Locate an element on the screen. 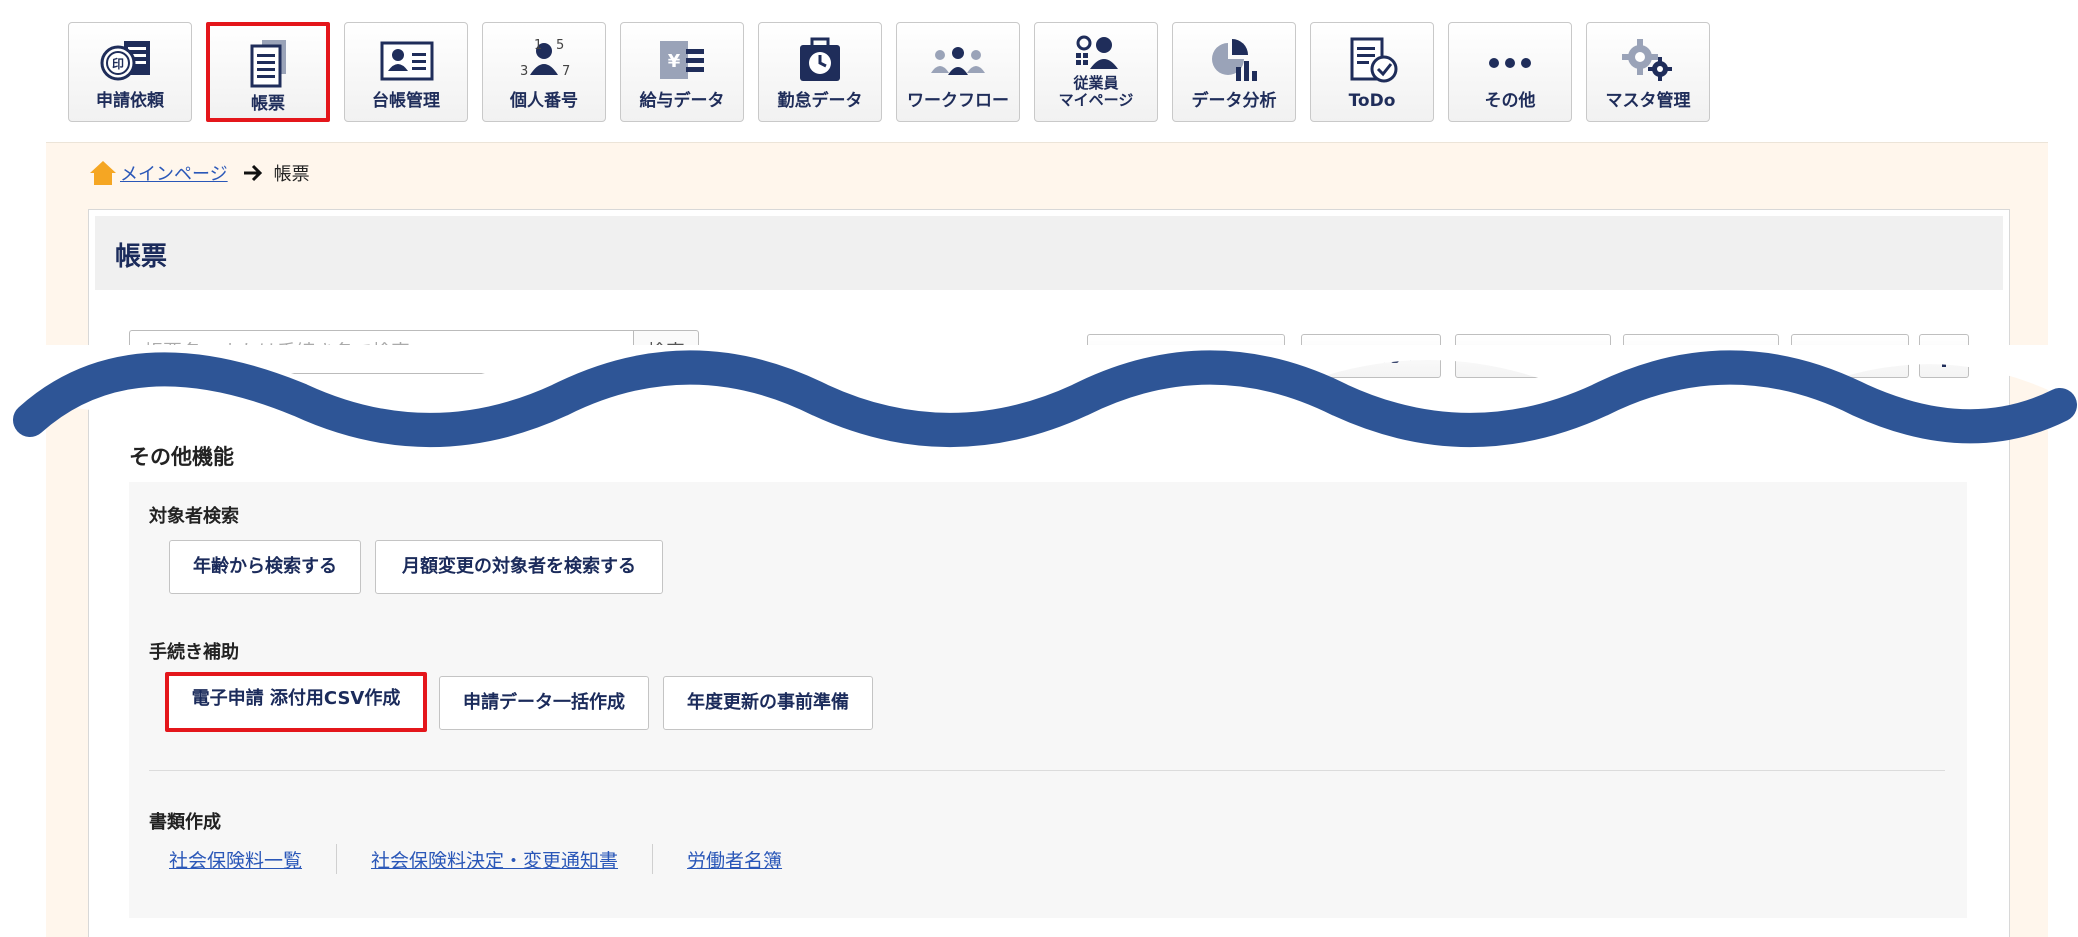 The image size is (2078, 937). employee-page-icon is located at coordinates (1096, 54).